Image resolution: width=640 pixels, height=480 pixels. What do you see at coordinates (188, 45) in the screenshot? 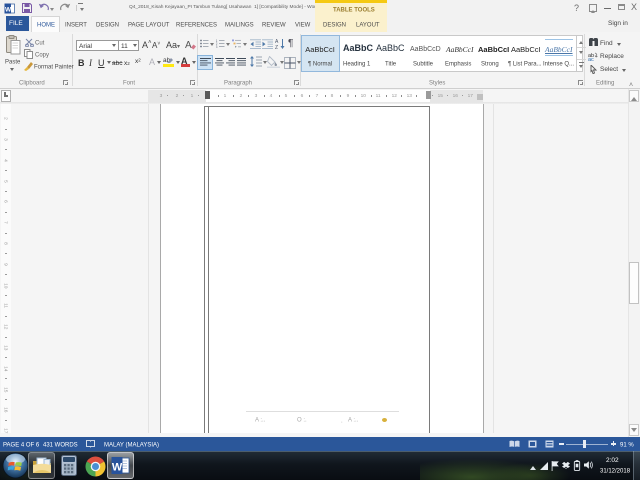
I see `svg-text: A` at bounding box center [188, 45].